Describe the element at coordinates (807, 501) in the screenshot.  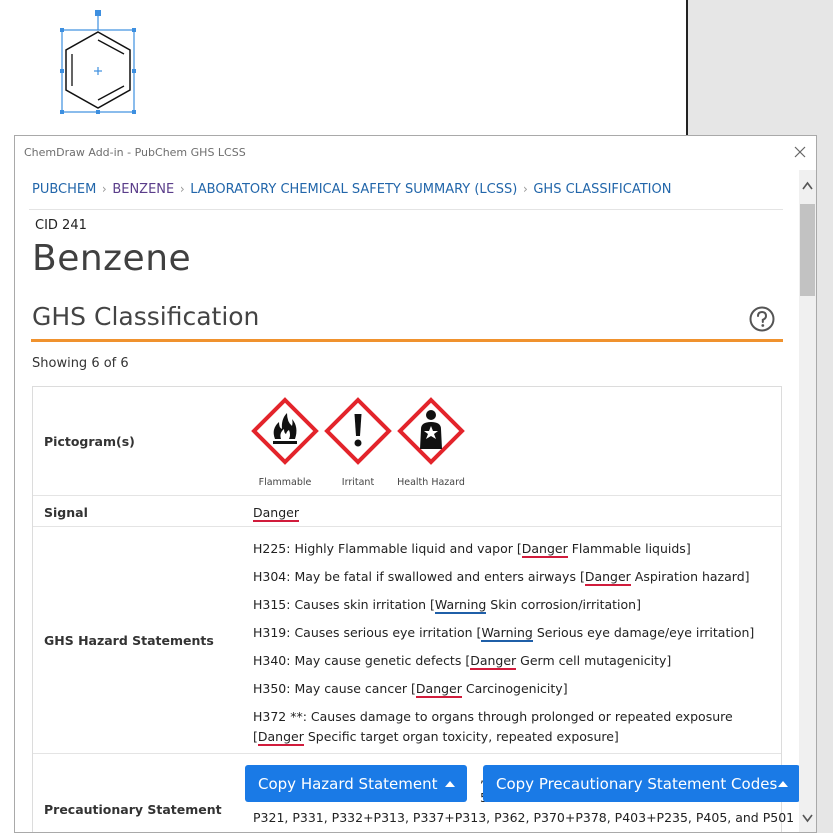
I see `vertical-scrollbar` at that location.